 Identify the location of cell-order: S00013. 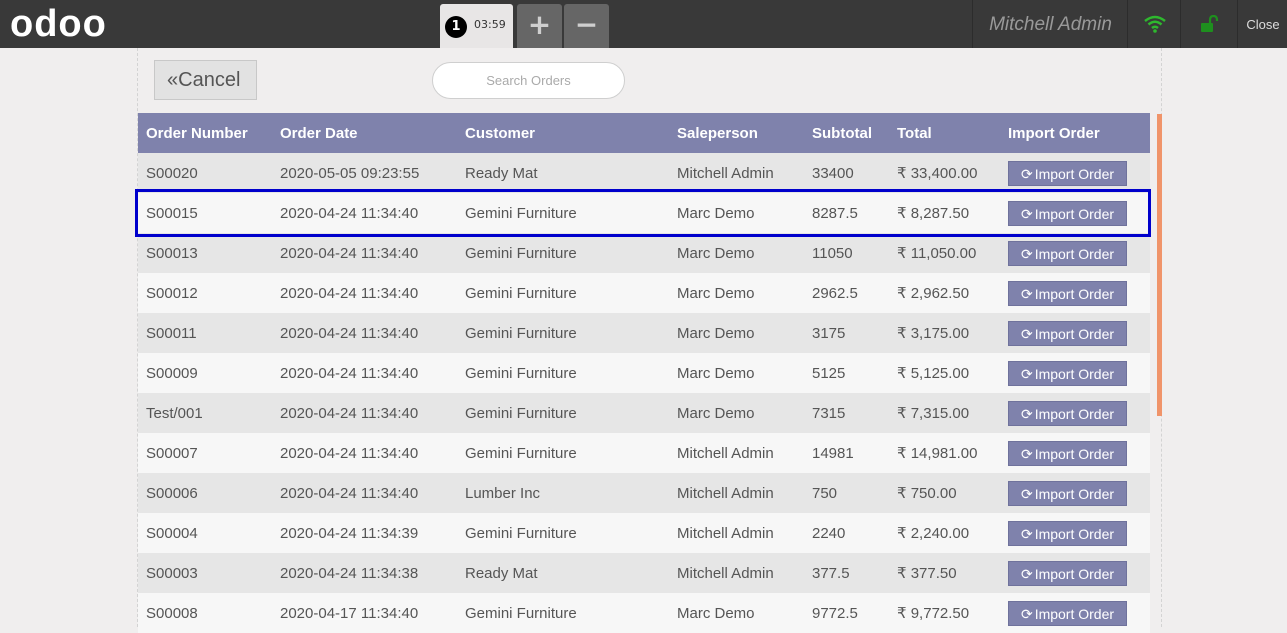
(172, 253).